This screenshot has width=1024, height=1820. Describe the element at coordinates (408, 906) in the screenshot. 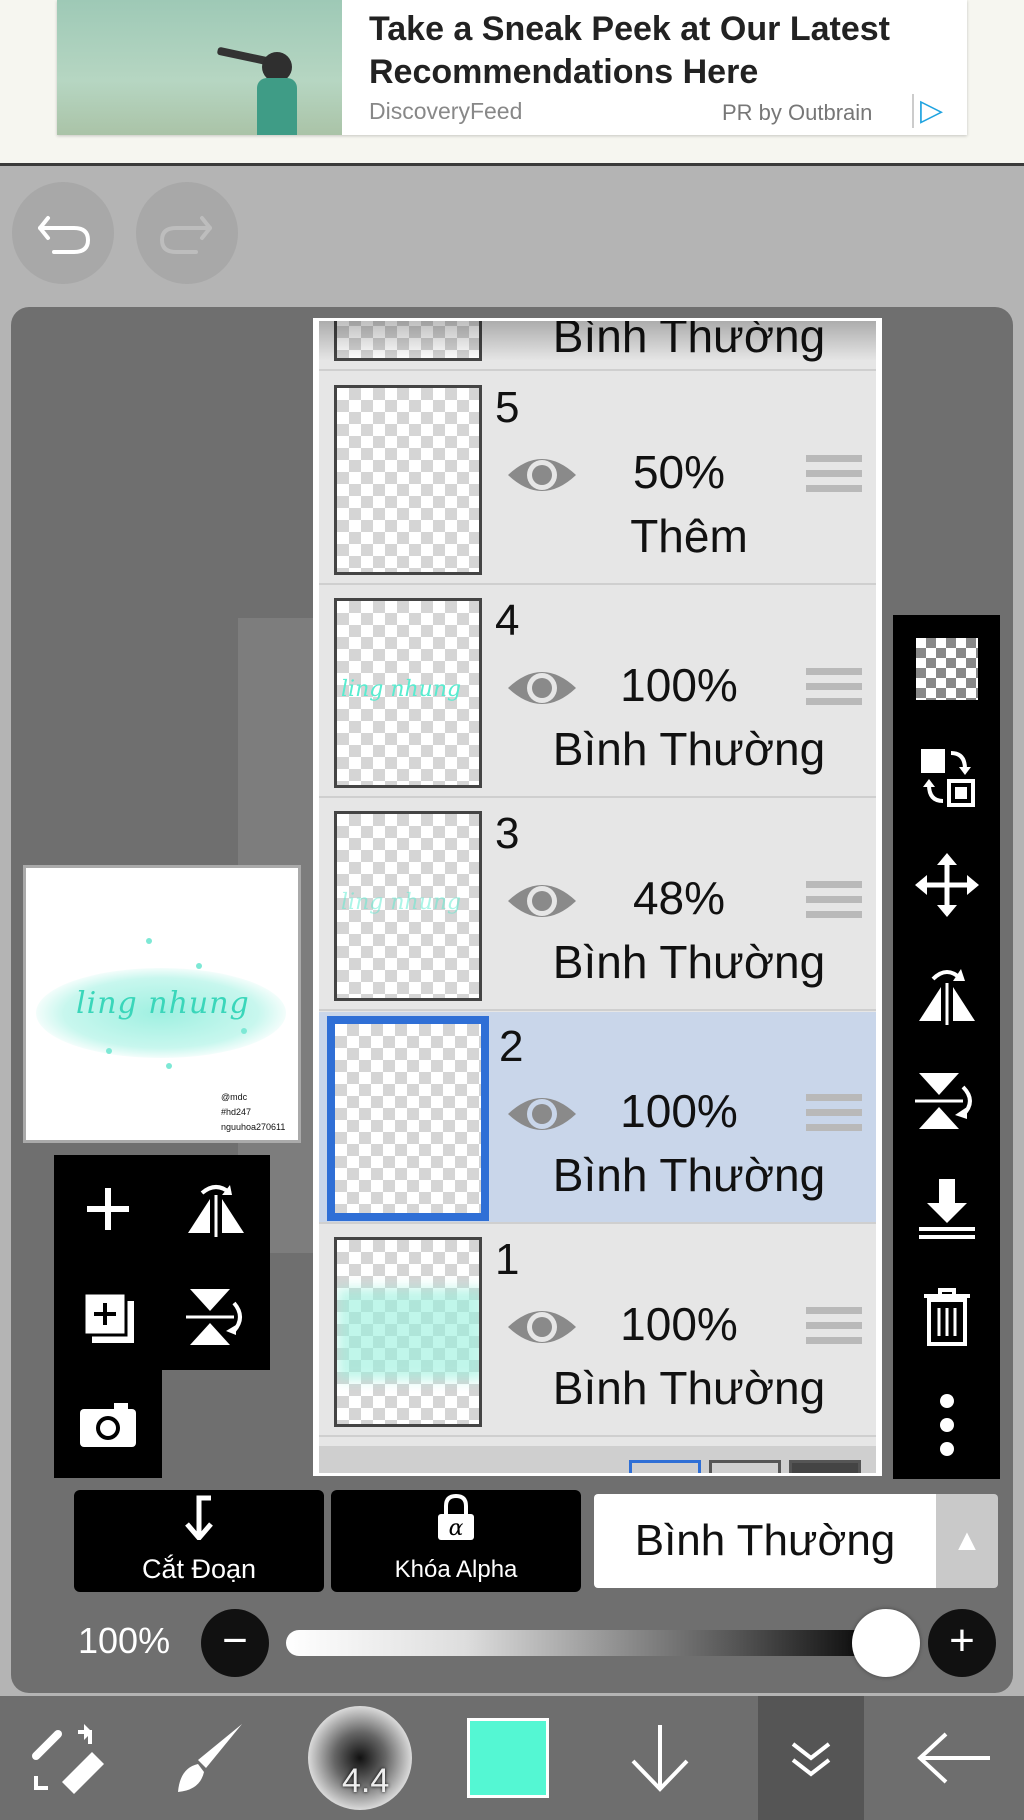

I see `layer-thumbnail: ling nhung` at that location.